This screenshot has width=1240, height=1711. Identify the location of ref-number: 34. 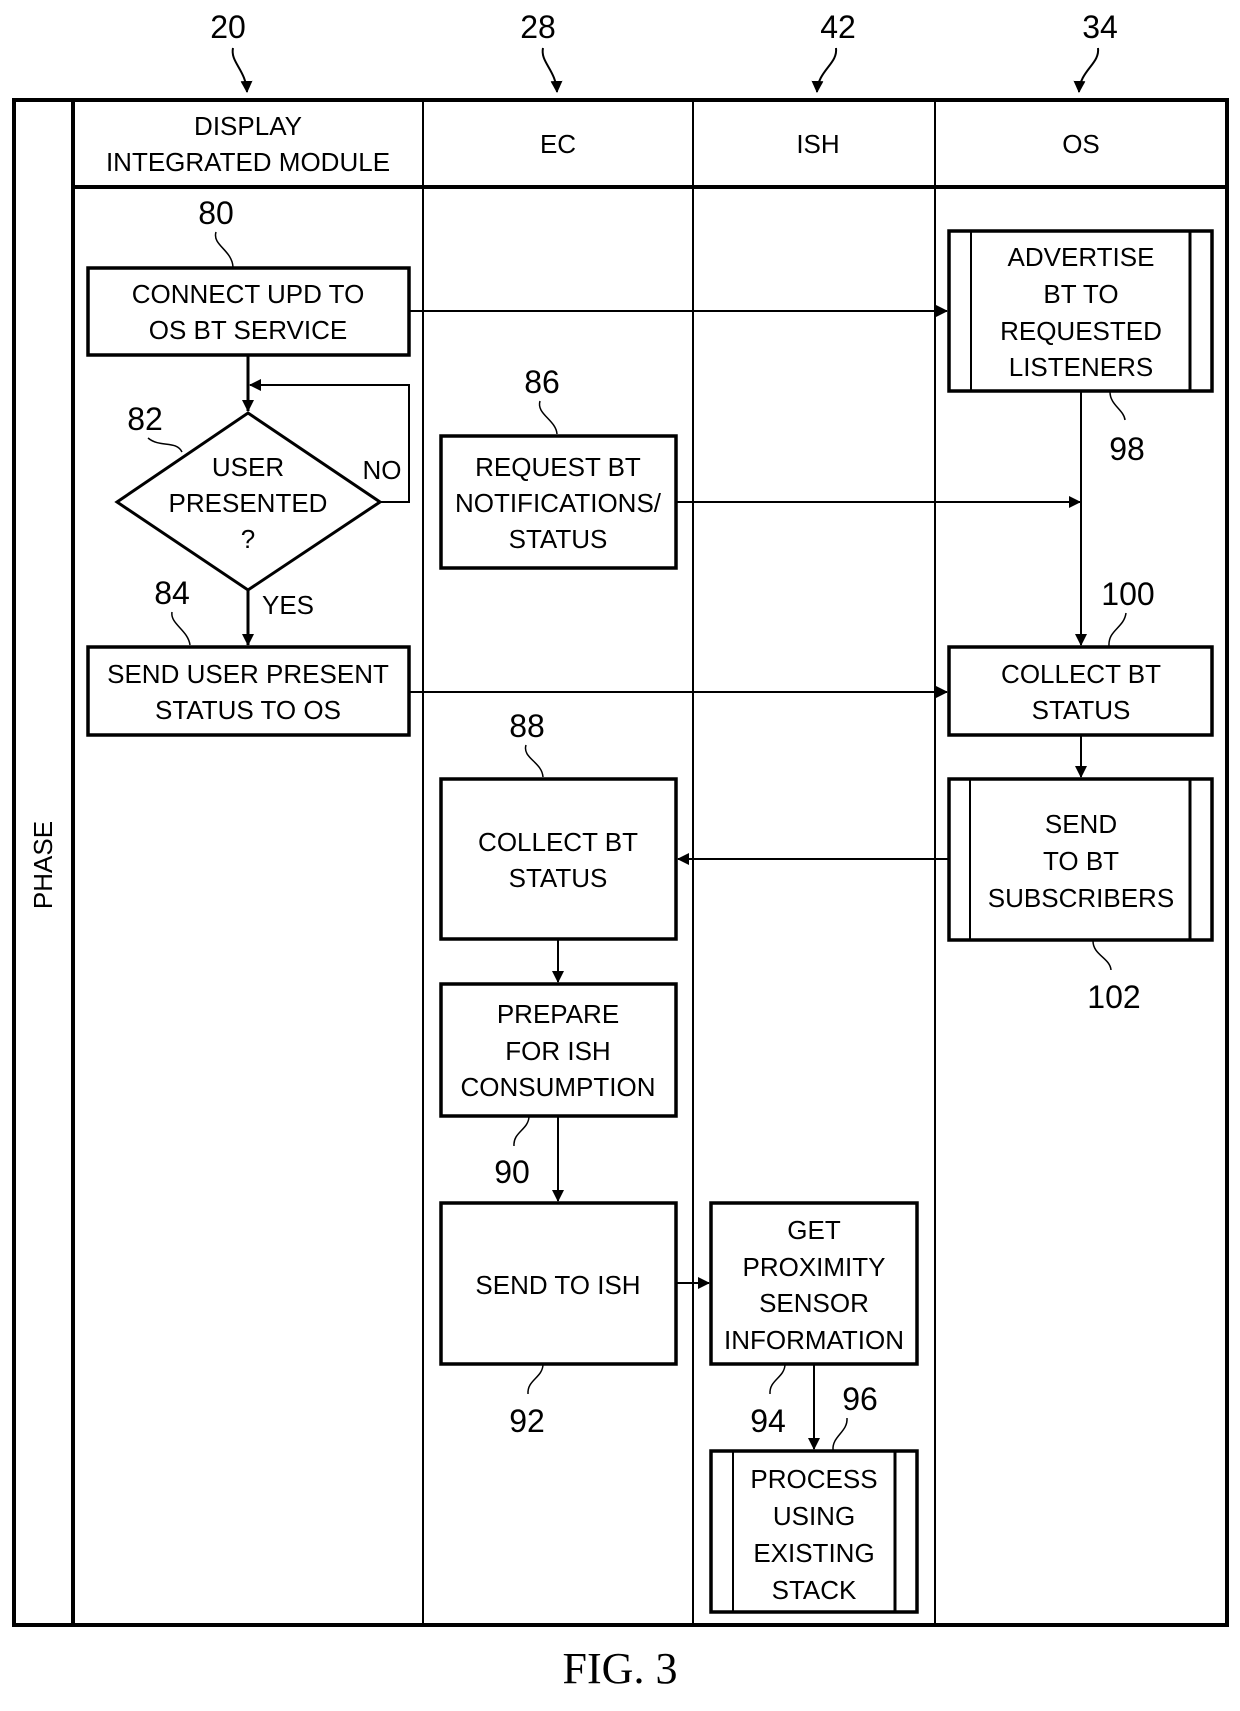
(1100, 27).